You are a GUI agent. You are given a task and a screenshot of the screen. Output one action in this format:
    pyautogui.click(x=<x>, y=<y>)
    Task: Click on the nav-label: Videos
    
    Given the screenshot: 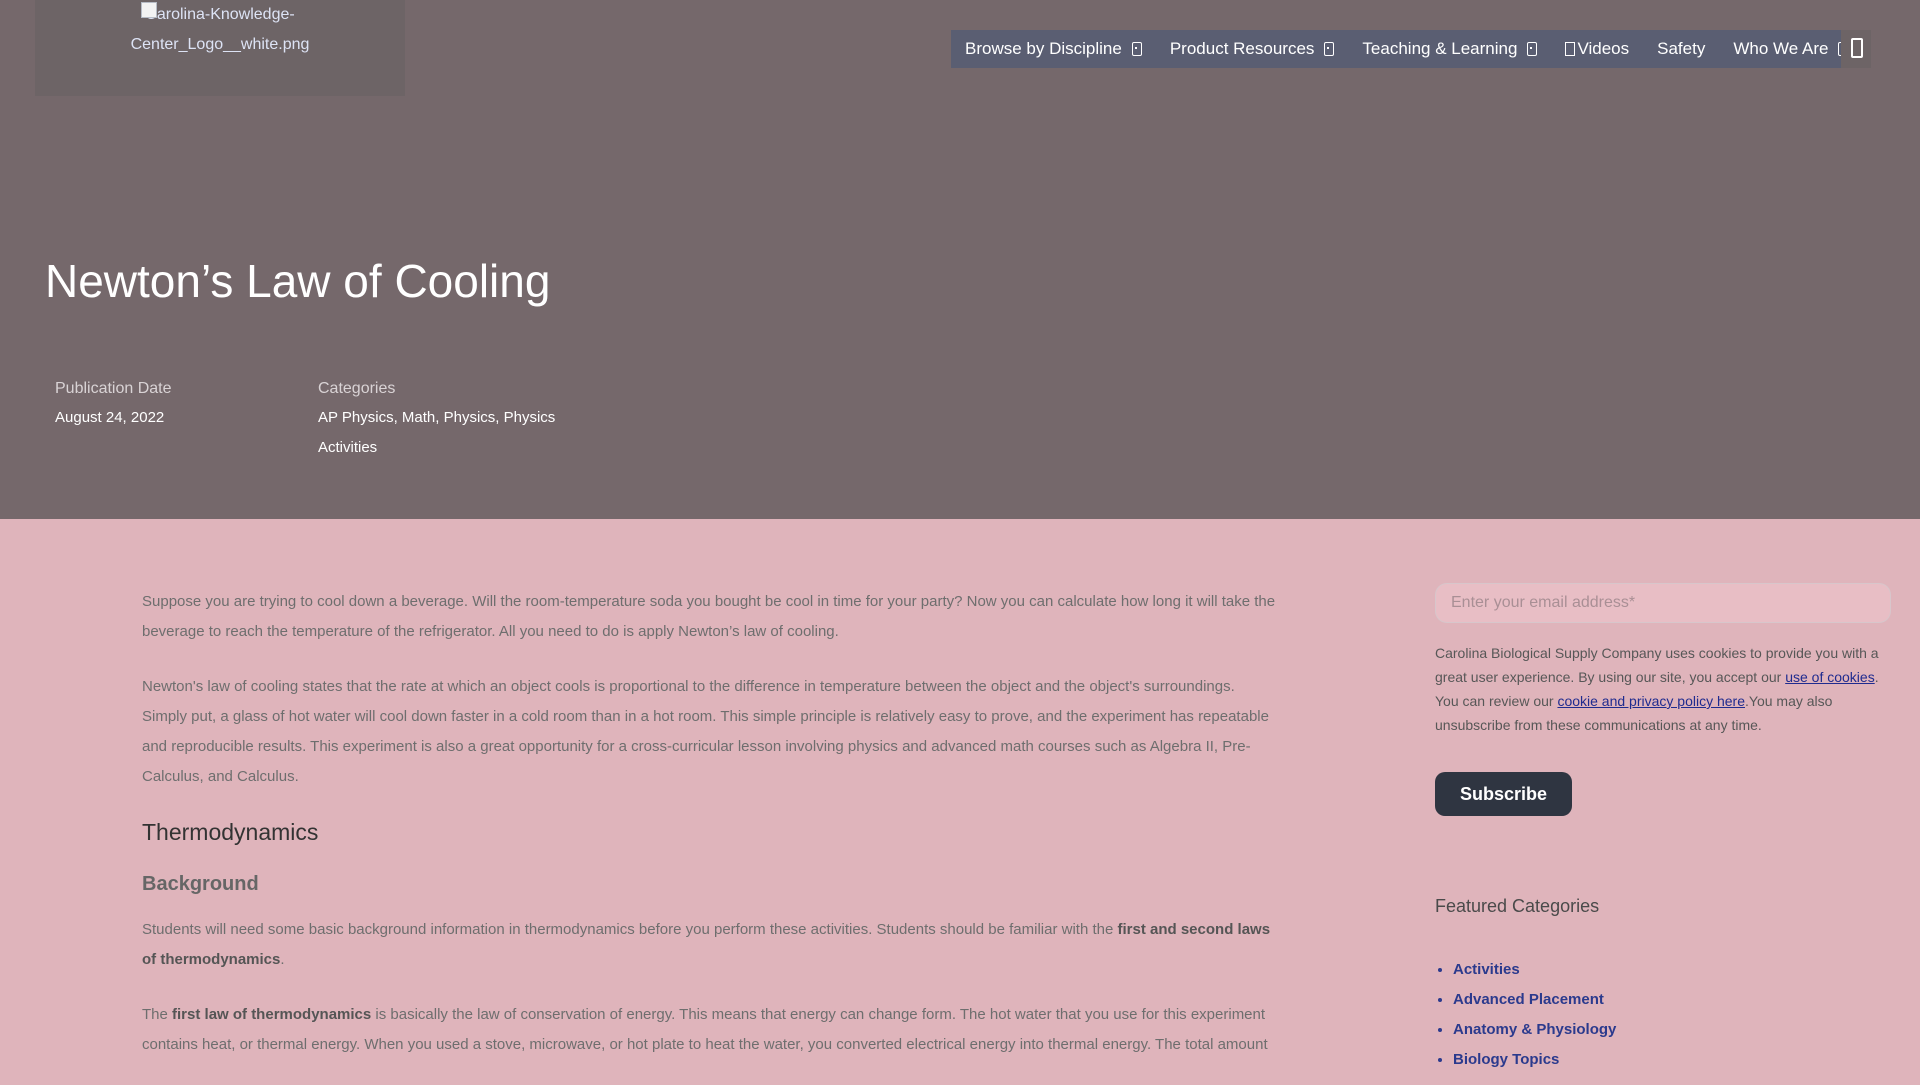 What is the action you would take?
    pyautogui.click(x=1603, y=48)
    